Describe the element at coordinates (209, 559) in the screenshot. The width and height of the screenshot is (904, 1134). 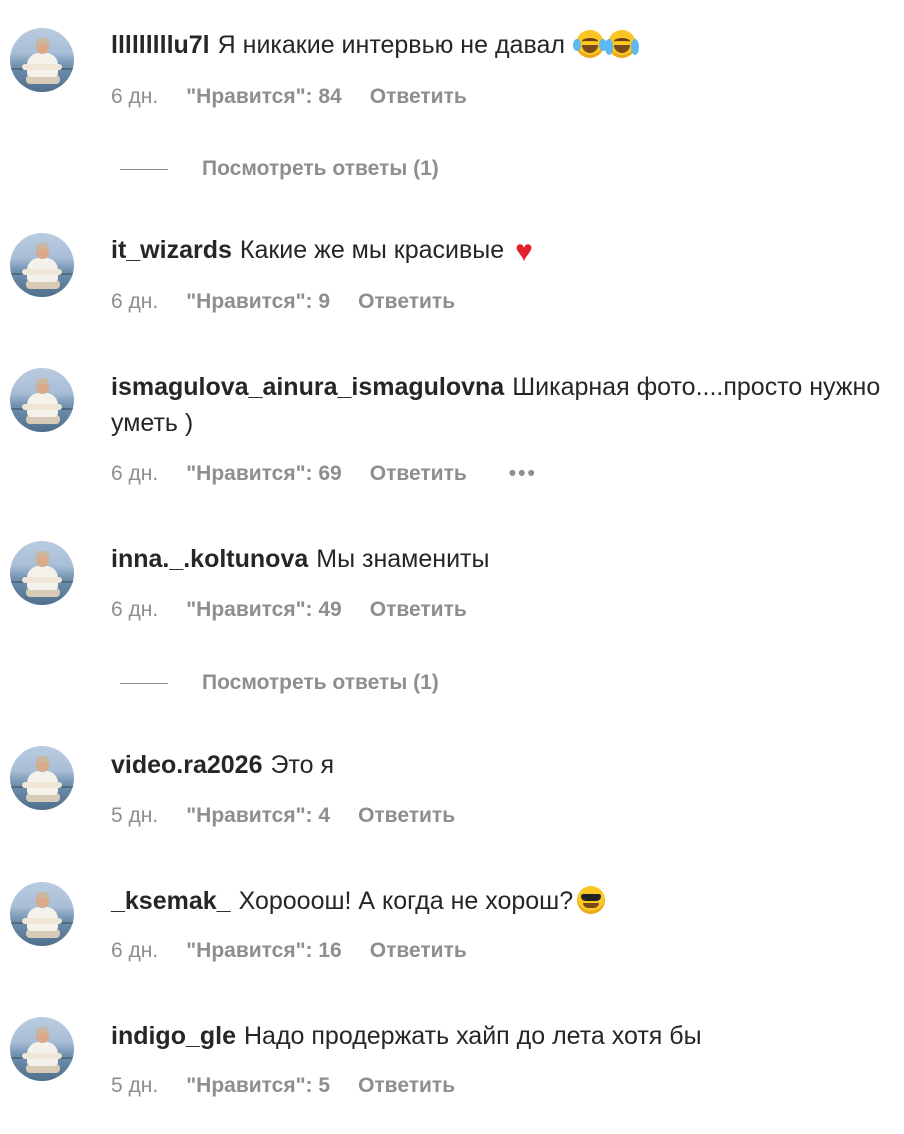
I see `username-link: inna._.koltunova` at that location.